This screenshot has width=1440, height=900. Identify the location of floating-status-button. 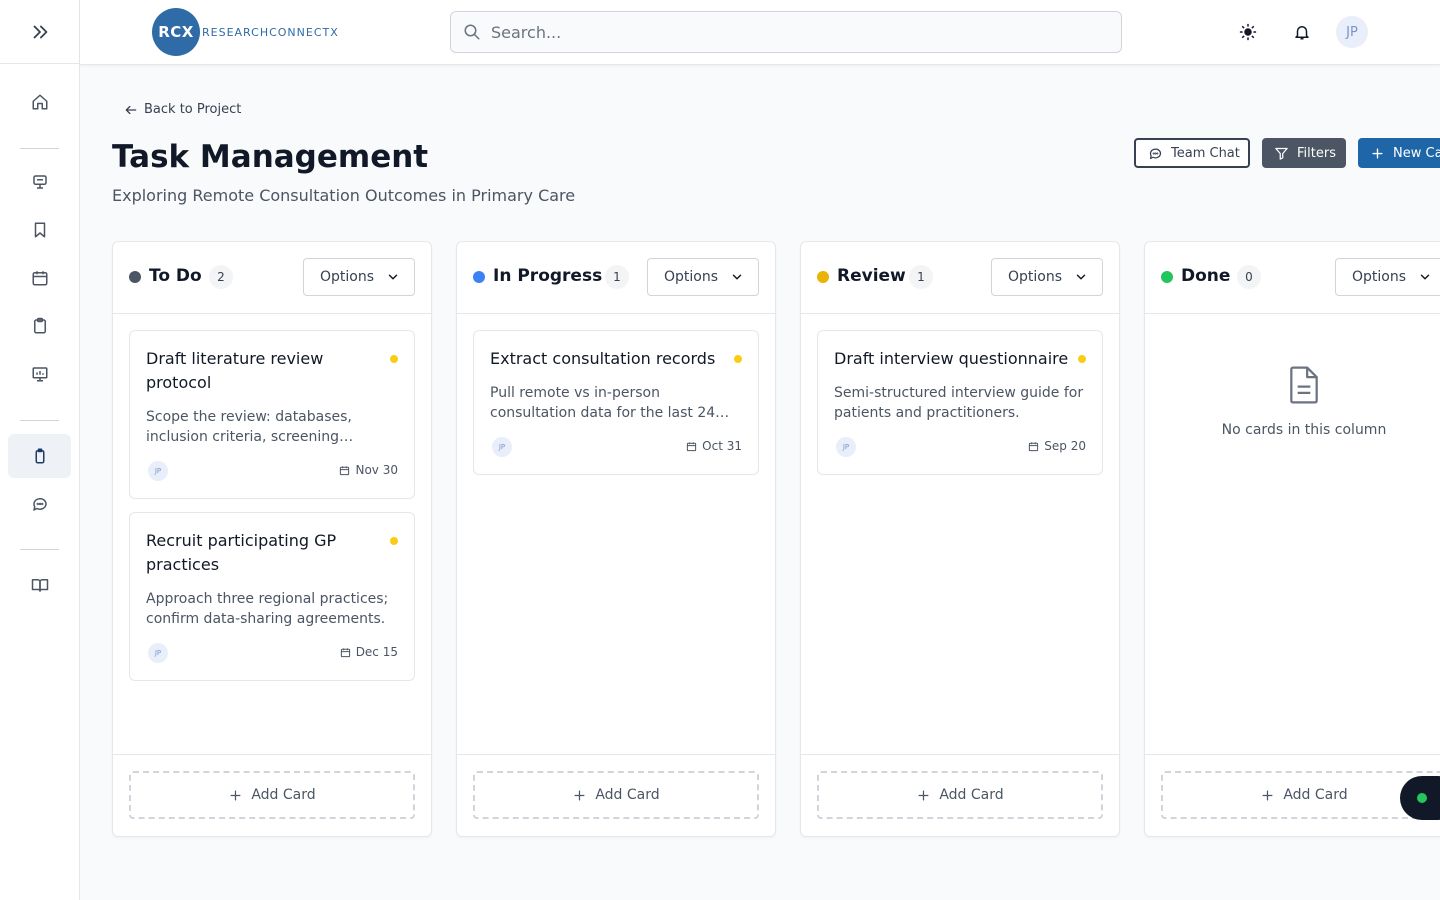
(1420, 798).